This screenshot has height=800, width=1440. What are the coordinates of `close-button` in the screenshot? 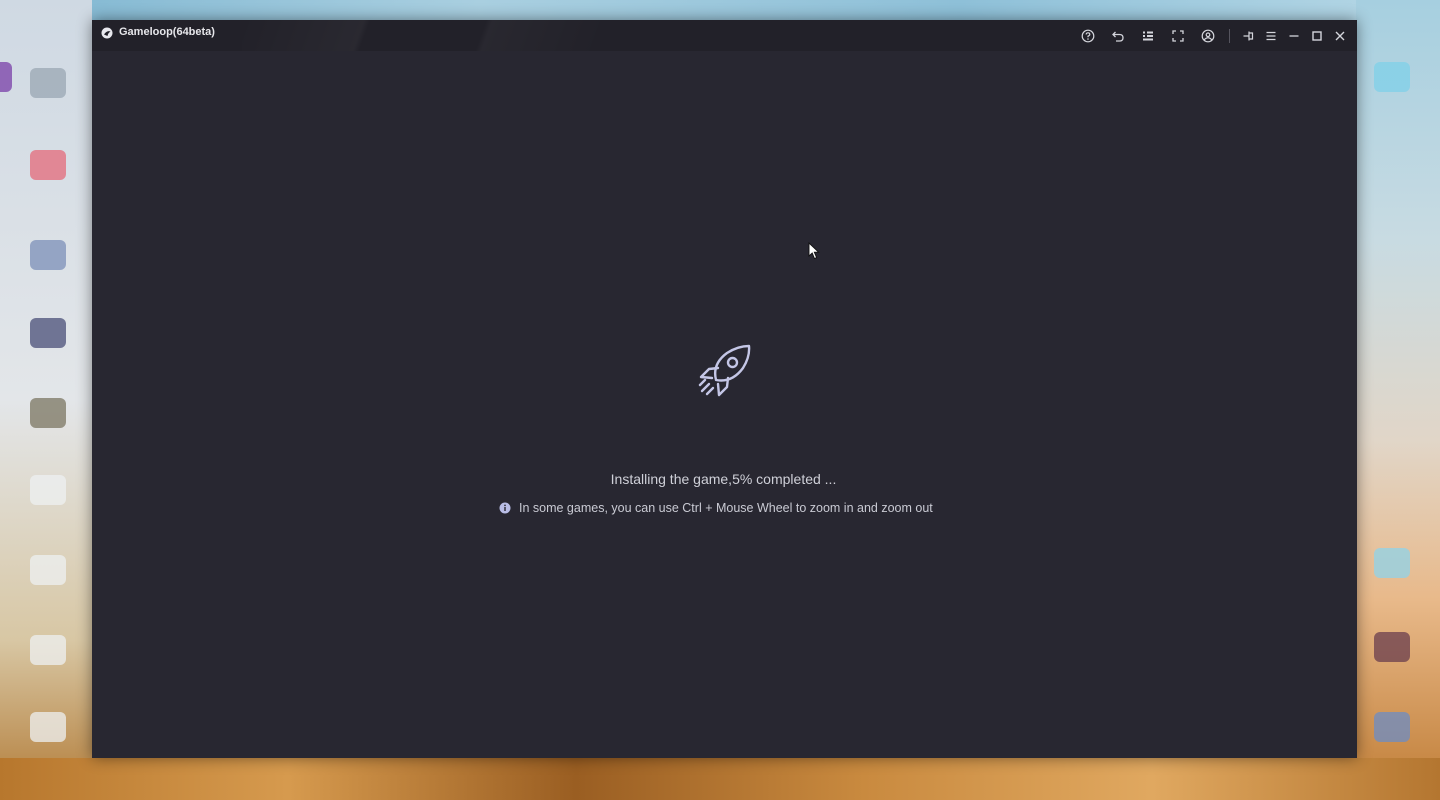 It's located at (1339, 35).